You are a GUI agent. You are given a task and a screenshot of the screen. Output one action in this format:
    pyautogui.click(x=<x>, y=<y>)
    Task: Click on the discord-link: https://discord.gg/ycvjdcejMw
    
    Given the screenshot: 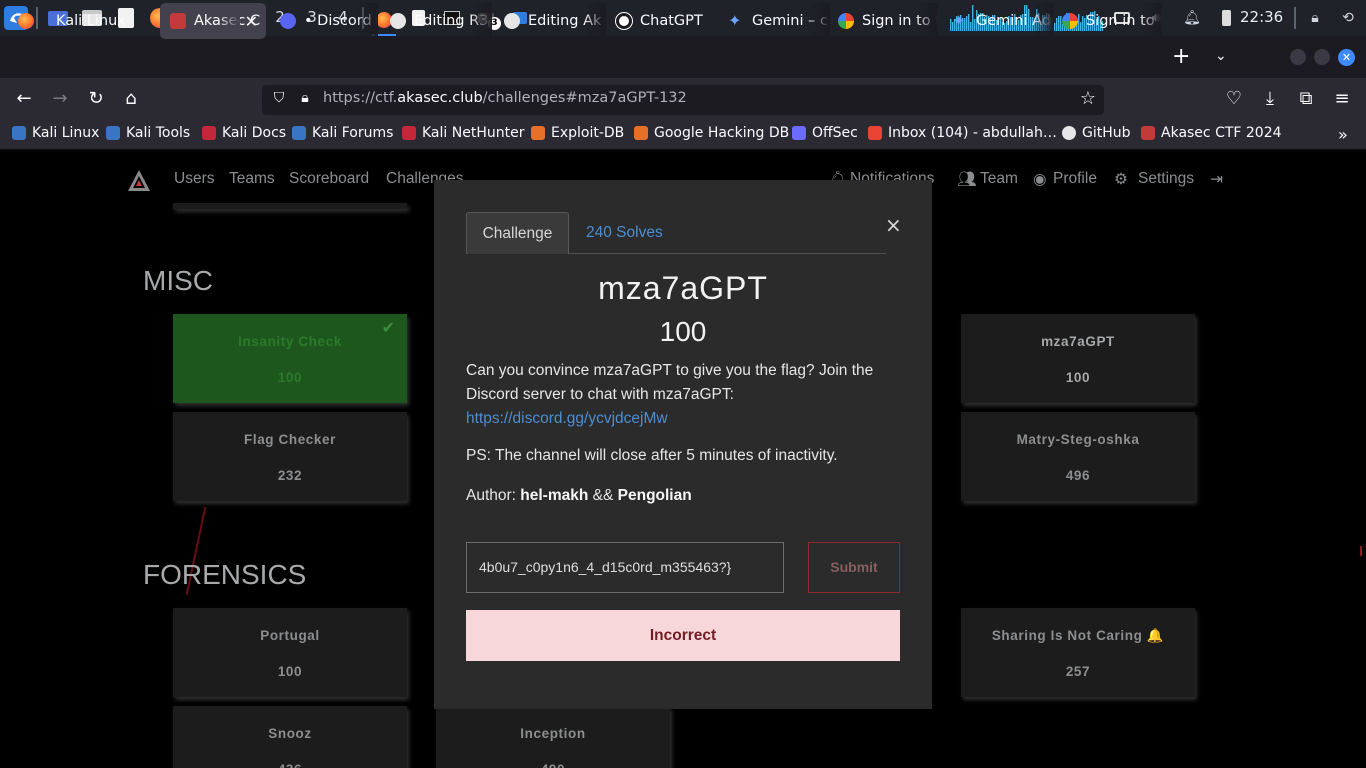 What is the action you would take?
    pyautogui.click(x=567, y=418)
    